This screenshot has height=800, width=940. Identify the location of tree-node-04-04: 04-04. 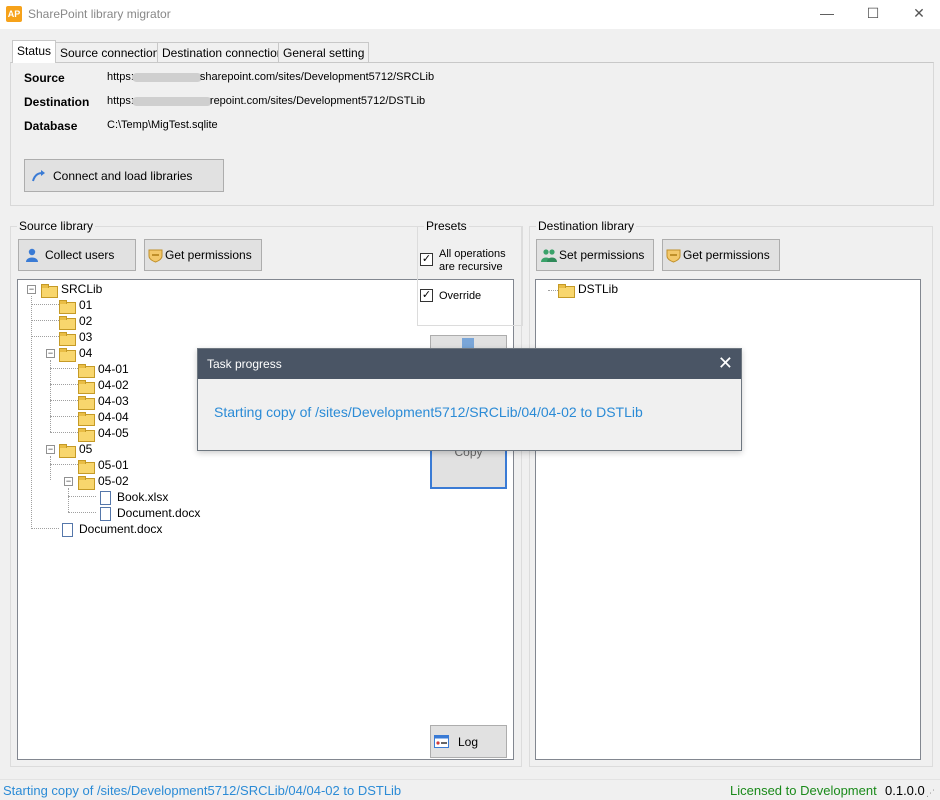
(103, 417).